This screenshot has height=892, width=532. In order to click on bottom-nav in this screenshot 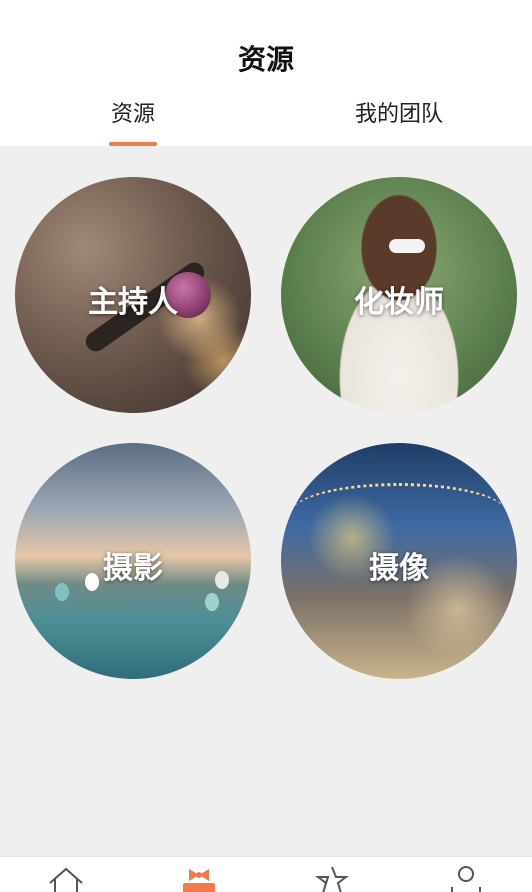, I will do `click(266, 874)`.